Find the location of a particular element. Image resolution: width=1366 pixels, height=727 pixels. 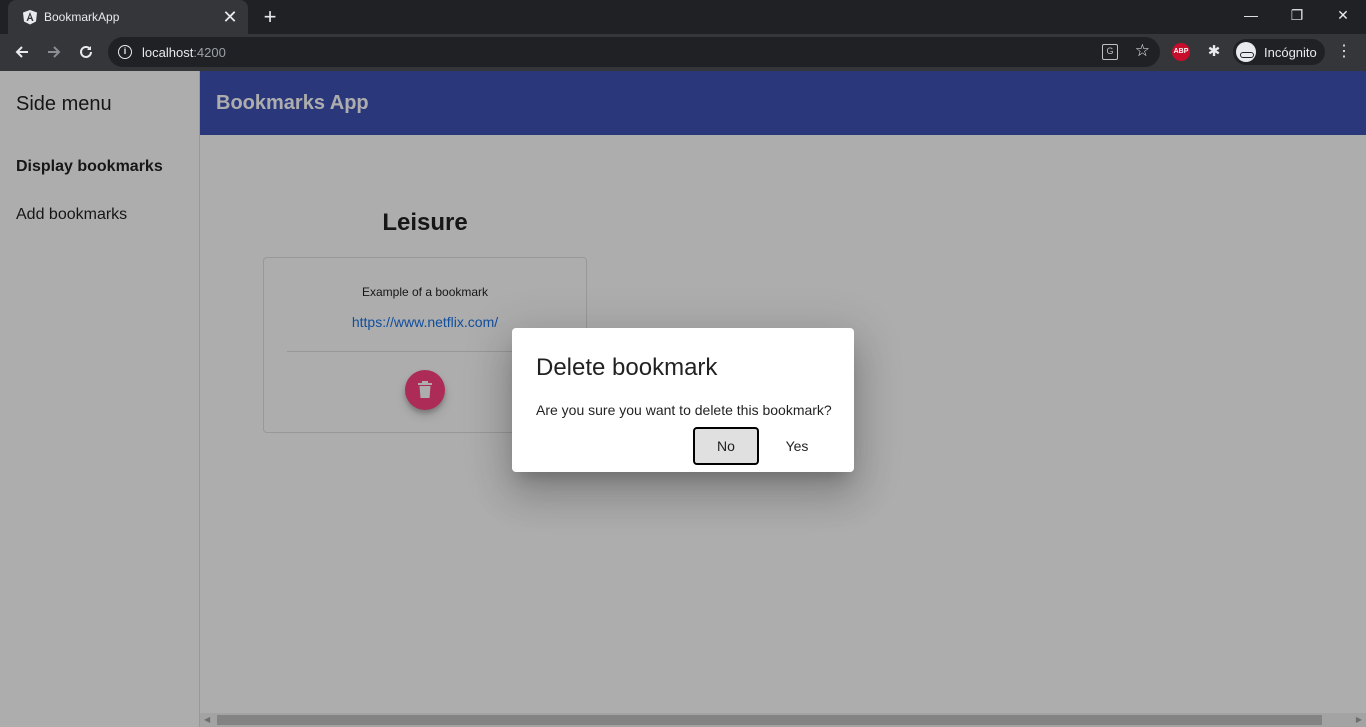

address-bar: i localhost:4200 G ☆ is located at coordinates (634, 52).